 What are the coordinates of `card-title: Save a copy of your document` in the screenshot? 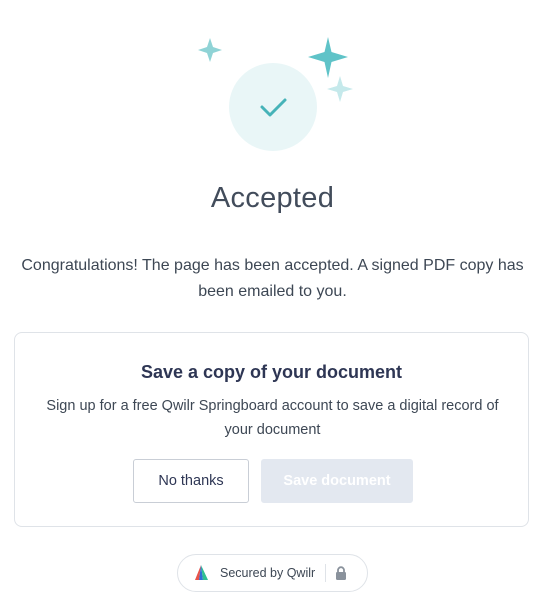 It's located at (271, 372).